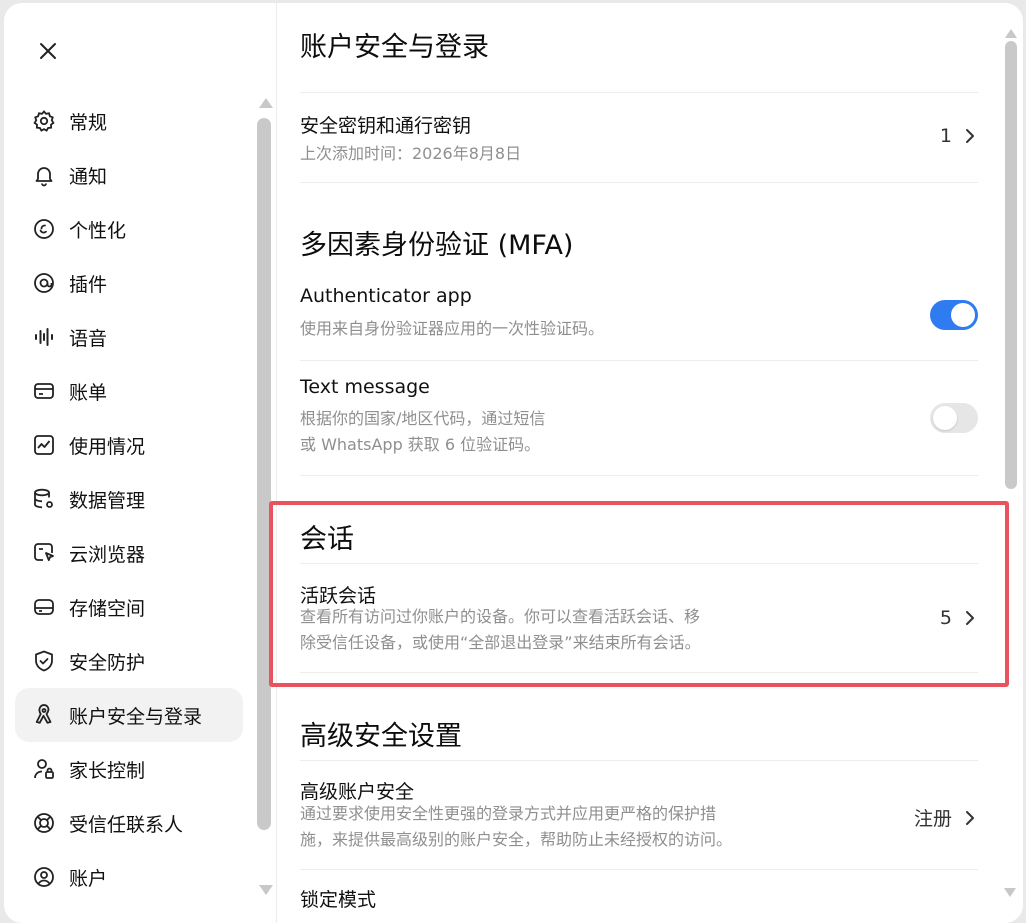  Describe the element at coordinates (107, 446) in the screenshot. I see `sidebar-item-label: 使用情况` at that location.